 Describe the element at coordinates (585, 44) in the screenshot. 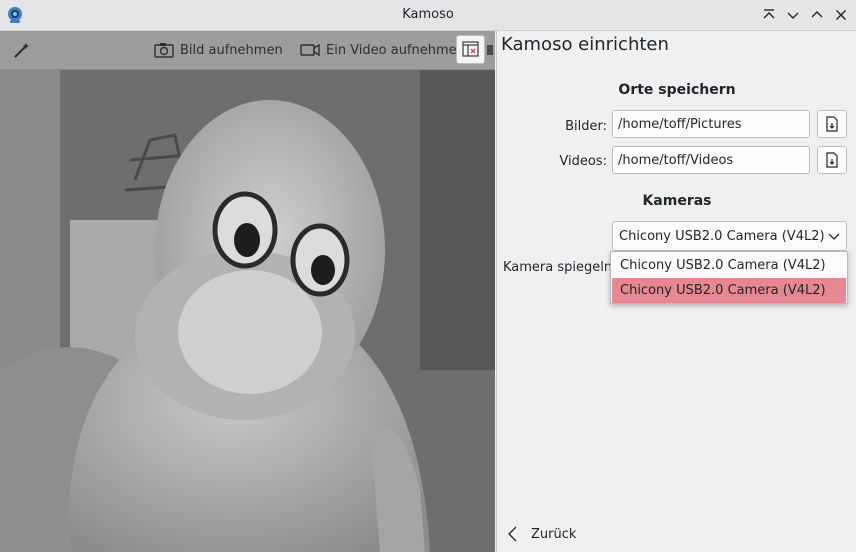

I see `settings-title: Kamoso einrichten` at that location.